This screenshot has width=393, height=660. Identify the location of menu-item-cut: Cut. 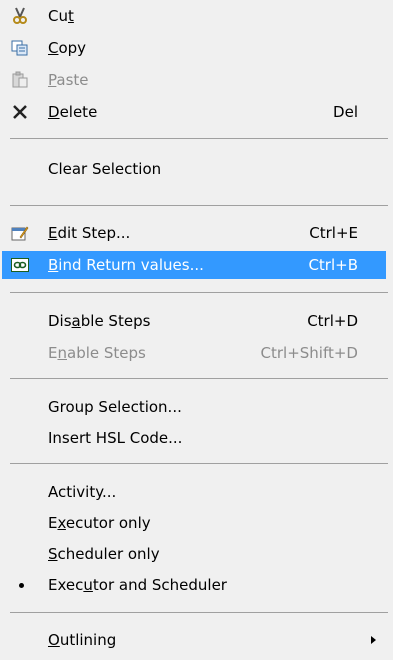
(194, 16).